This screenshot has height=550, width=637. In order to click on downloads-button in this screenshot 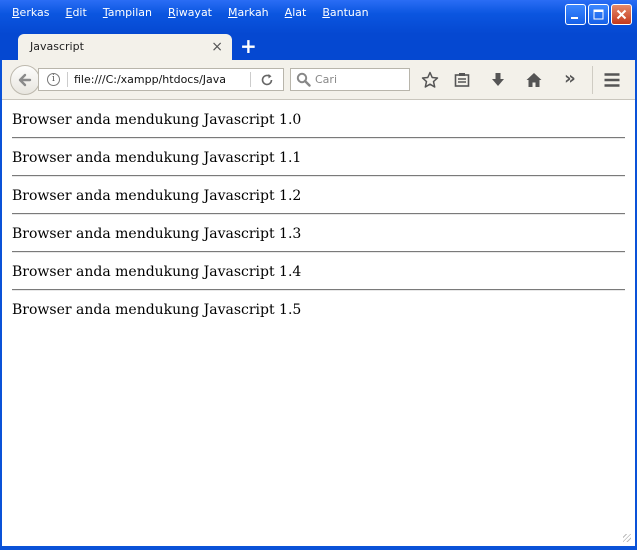, I will do `click(498, 80)`.